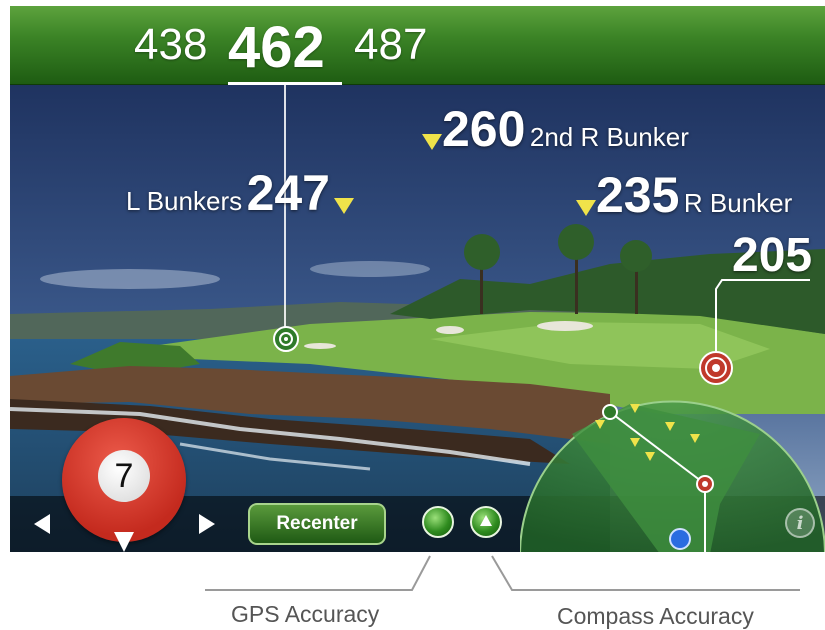  I want to click on distance-bar: 438 462 487, so click(417, 45).